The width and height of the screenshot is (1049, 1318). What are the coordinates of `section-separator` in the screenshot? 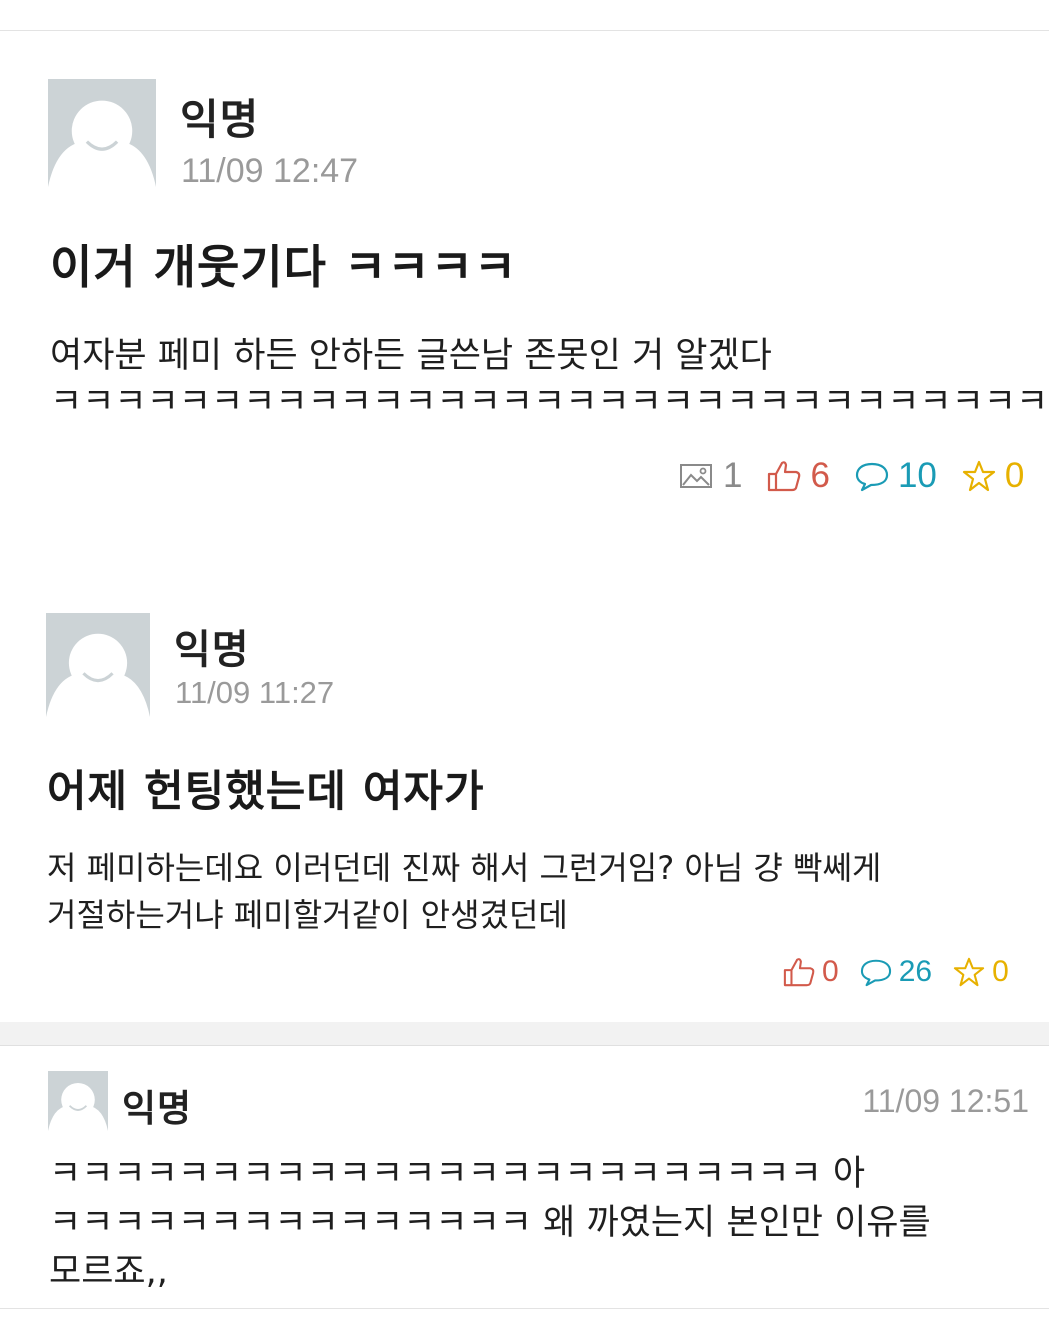 It's located at (524, 1034).